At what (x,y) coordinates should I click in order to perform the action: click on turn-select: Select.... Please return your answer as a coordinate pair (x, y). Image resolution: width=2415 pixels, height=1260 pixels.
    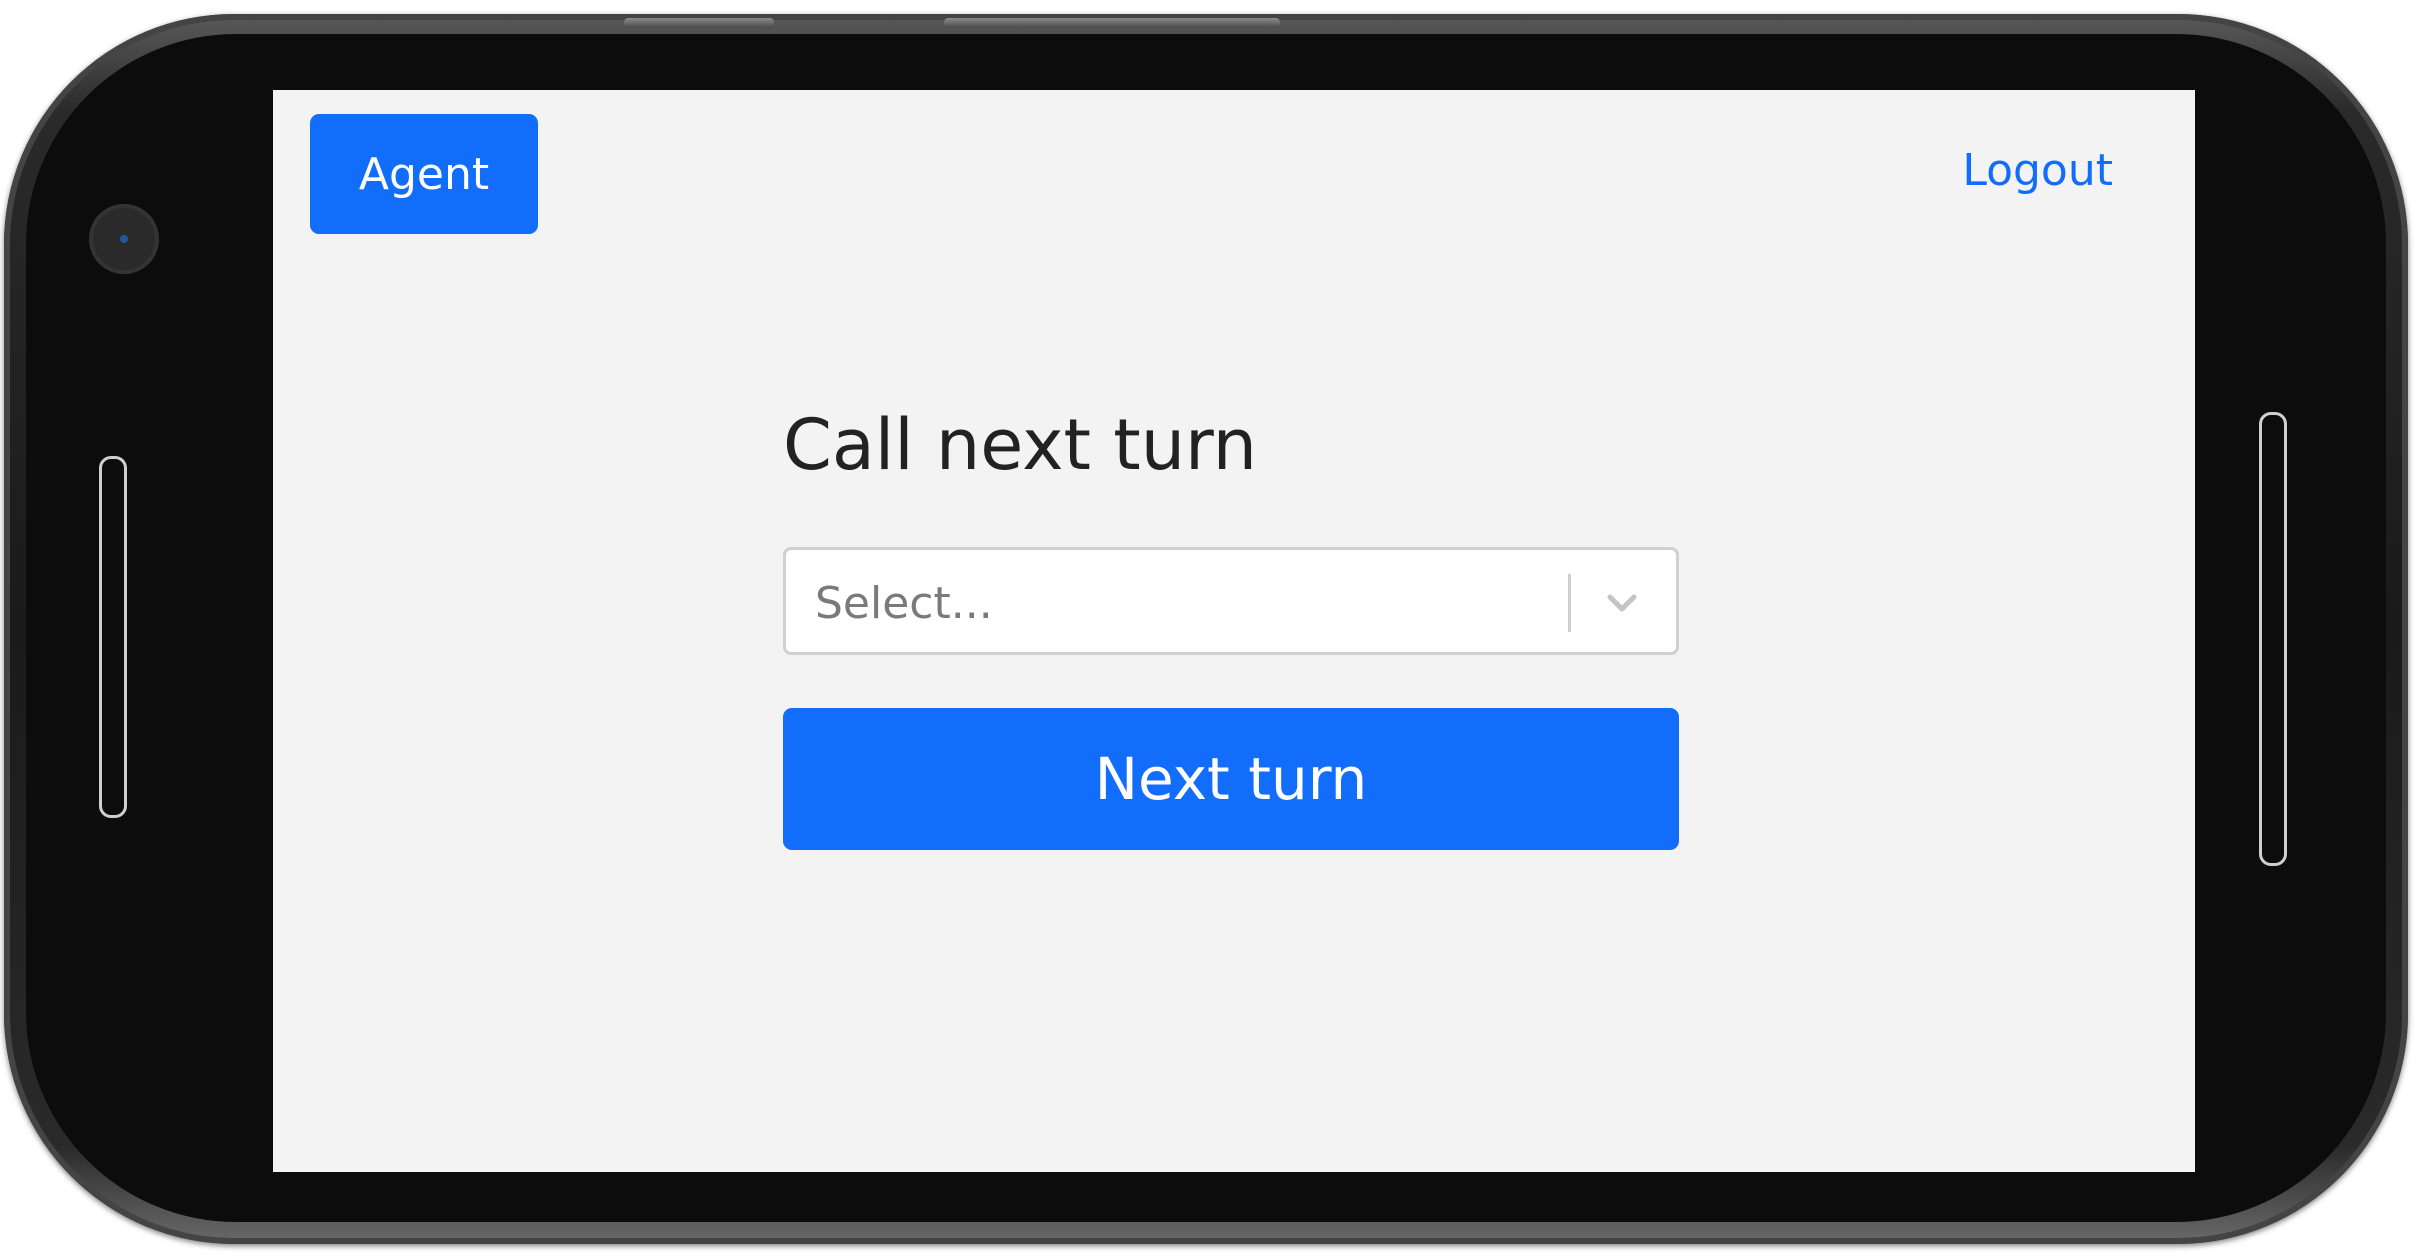
    Looking at the image, I should click on (1231, 601).